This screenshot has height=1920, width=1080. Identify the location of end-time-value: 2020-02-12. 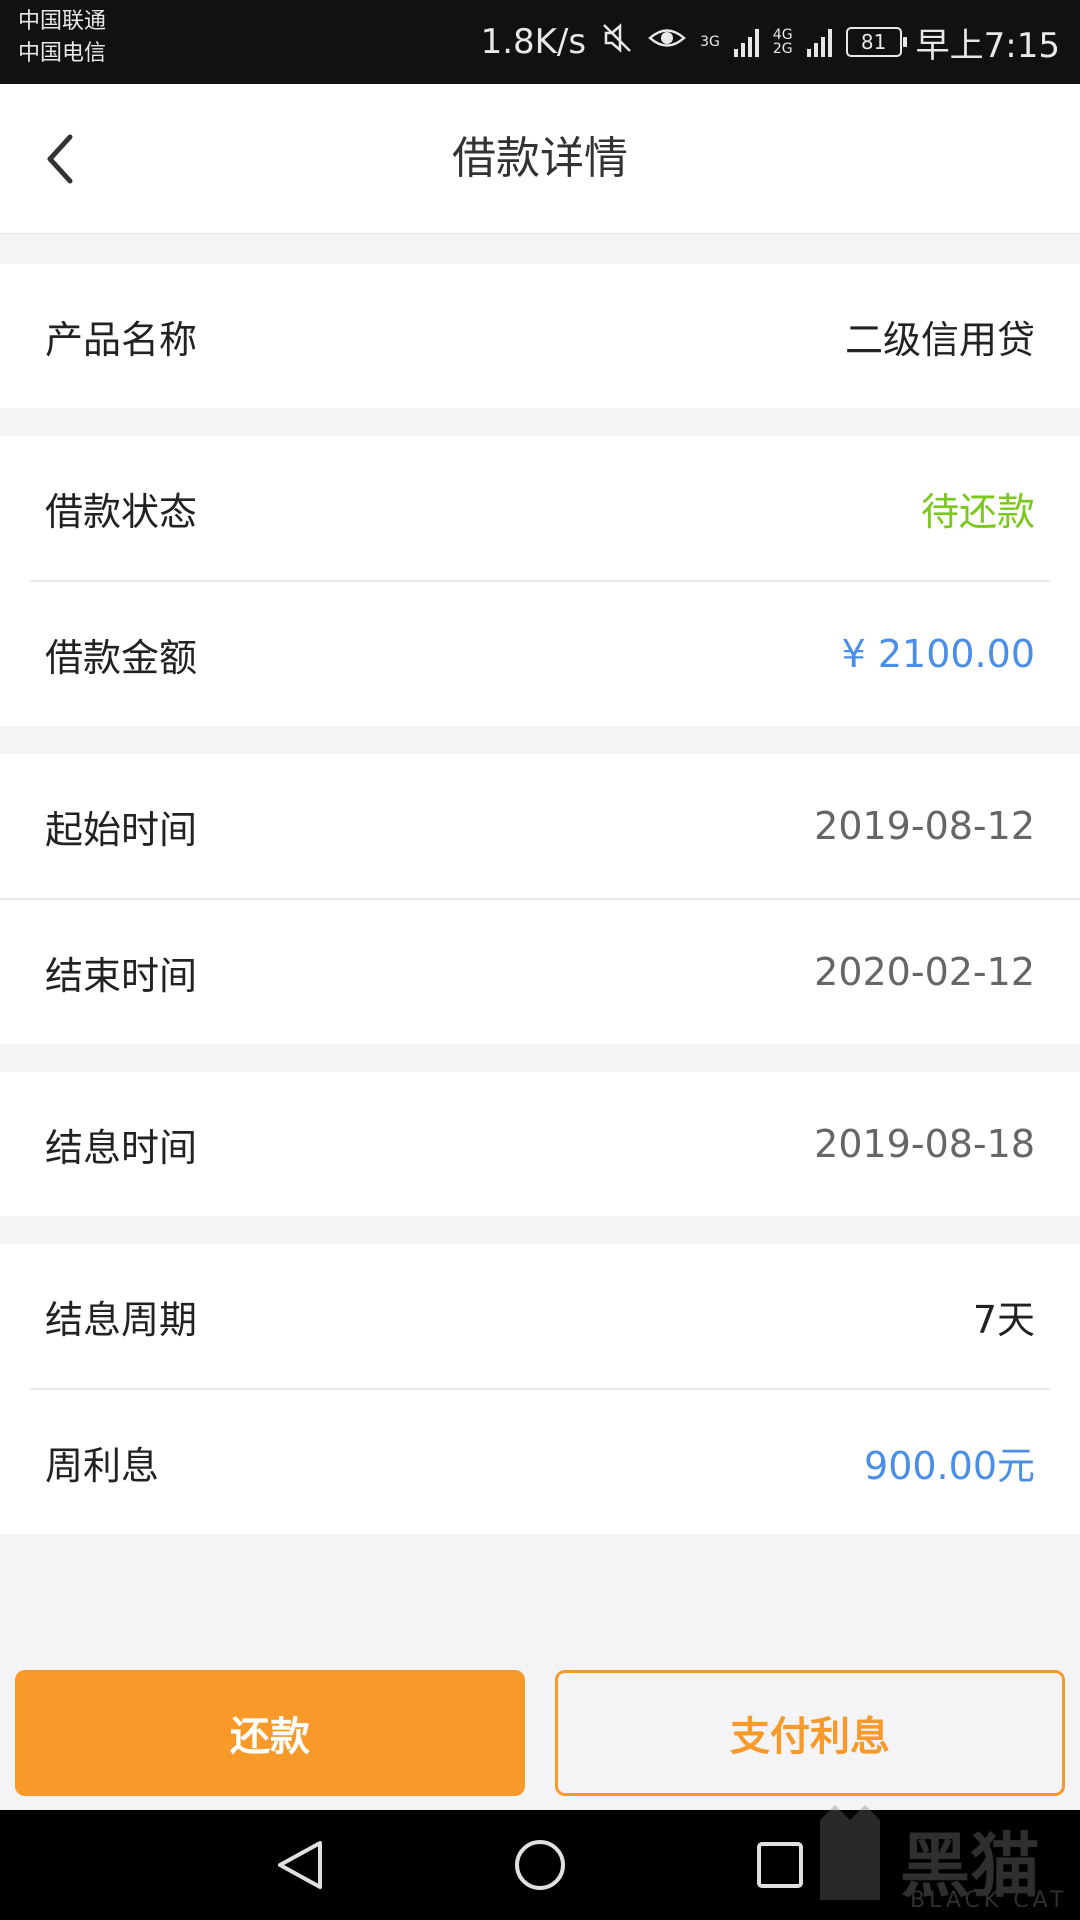
(924, 972).